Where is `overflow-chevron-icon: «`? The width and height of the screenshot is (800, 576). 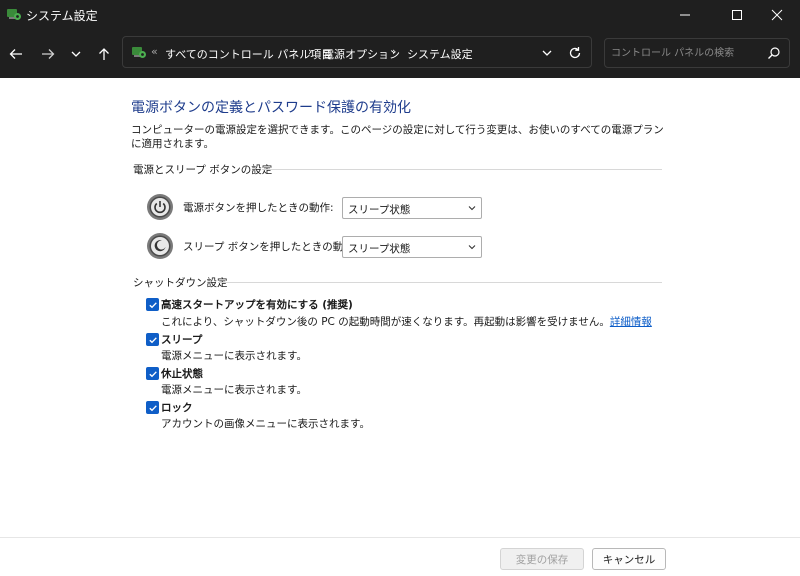
overflow-chevron-icon: « is located at coordinates (154, 51).